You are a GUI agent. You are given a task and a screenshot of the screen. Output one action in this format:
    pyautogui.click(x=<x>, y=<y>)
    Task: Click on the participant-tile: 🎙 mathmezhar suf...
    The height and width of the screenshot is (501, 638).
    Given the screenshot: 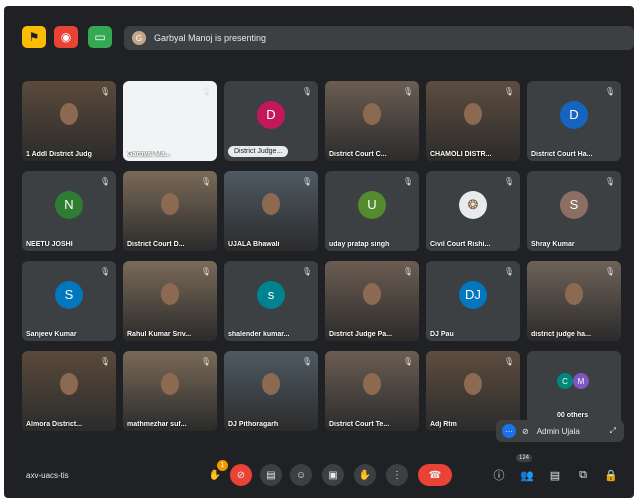 What is the action you would take?
    pyautogui.click(x=170, y=391)
    